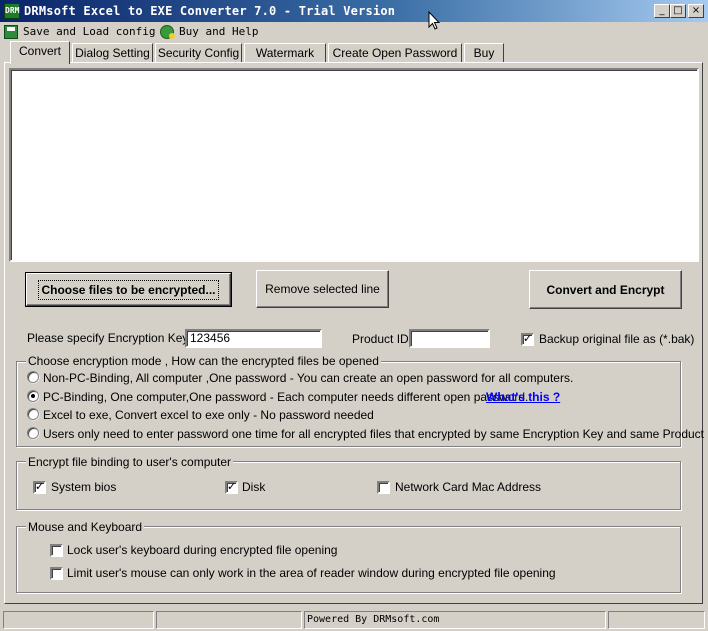 This screenshot has height=631, width=708. What do you see at coordinates (523, 397) in the screenshot?
I see `whats-this-link: What's this ?` at bounding box center [523, 397].